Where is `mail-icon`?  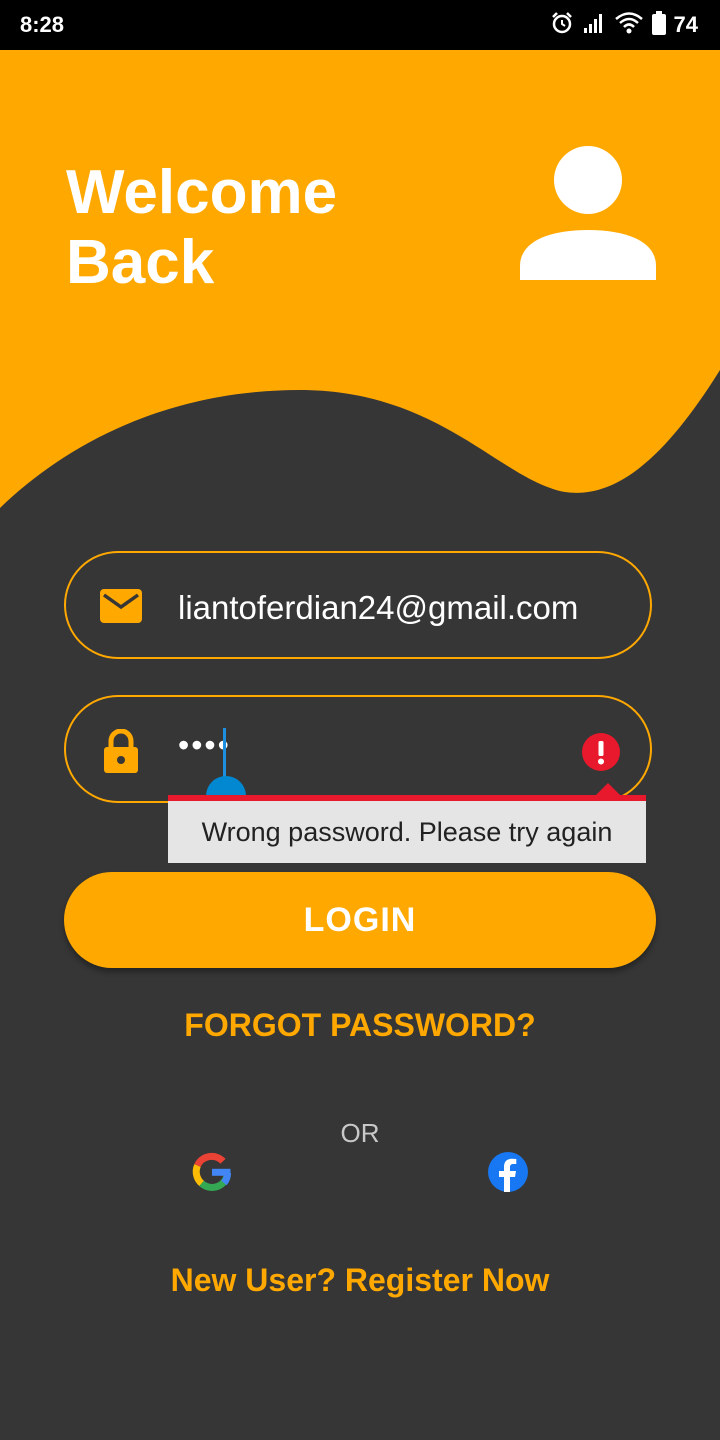
mail-icon is located at coordinates (121, 606).